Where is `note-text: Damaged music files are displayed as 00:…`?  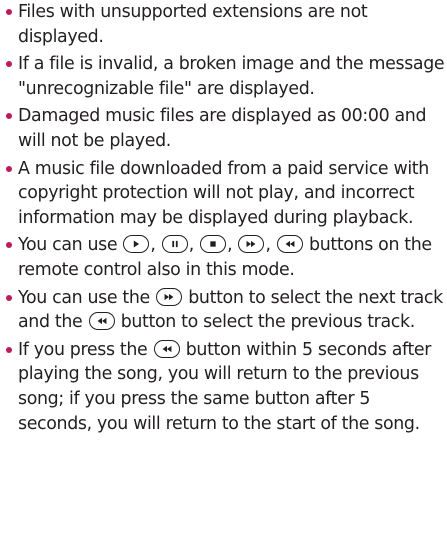 note-text: Damaged music files are displayed as 00:… is located at coordinates (222, 128).